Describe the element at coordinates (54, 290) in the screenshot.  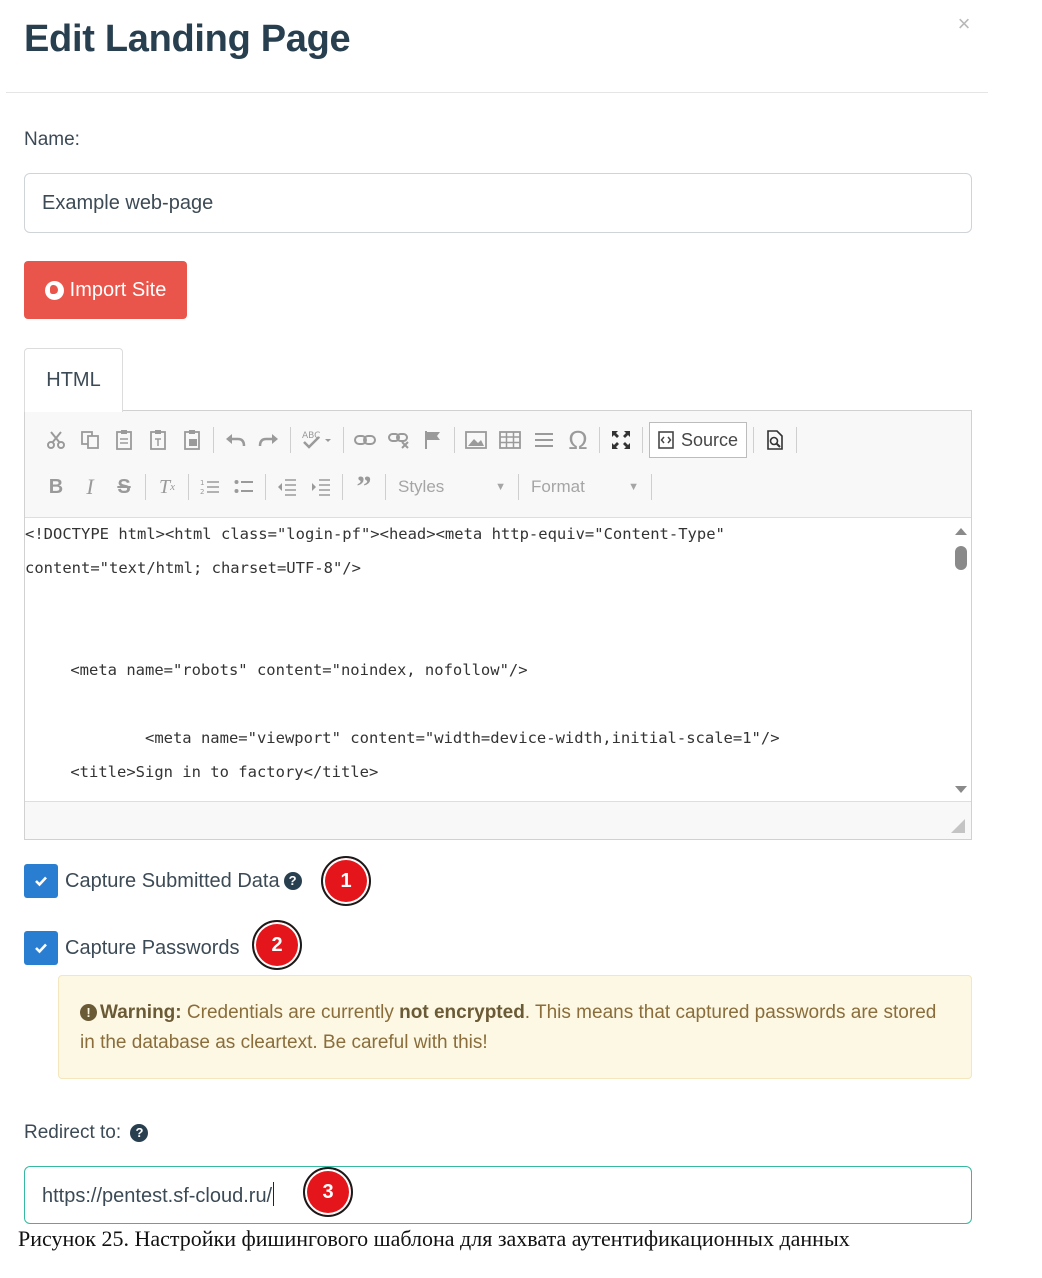
I see `globe-icon` at that location.